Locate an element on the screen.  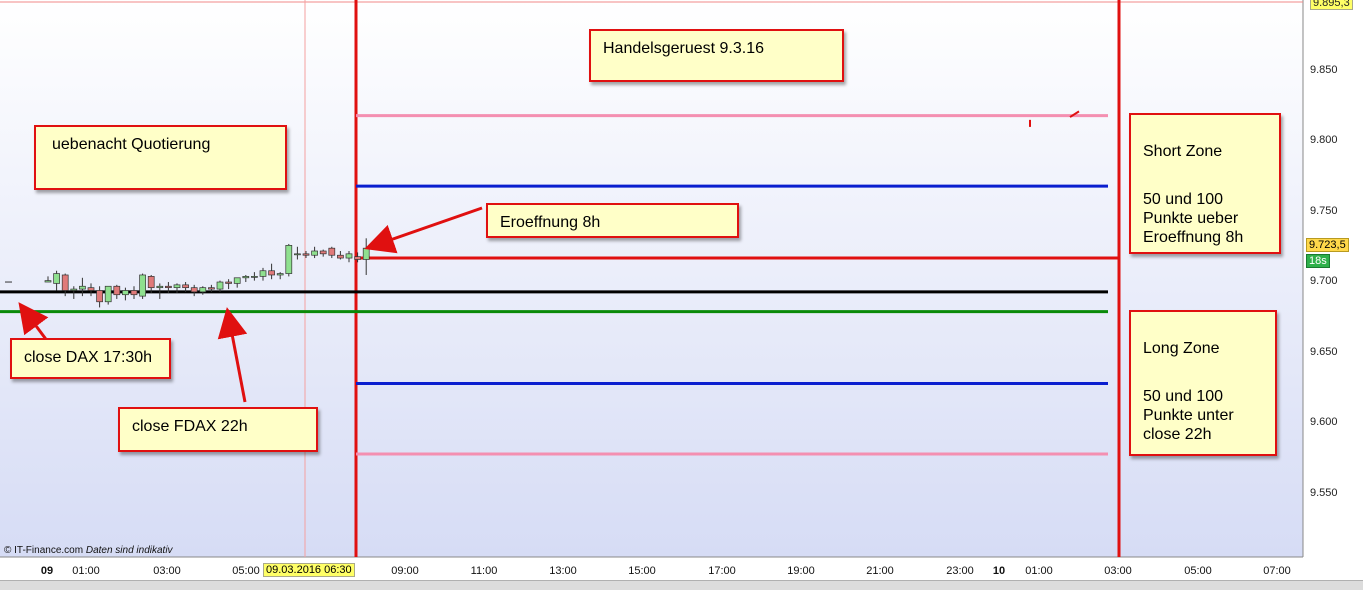
short-zone-title: Short Zone is located at coordinates (1183, 151).